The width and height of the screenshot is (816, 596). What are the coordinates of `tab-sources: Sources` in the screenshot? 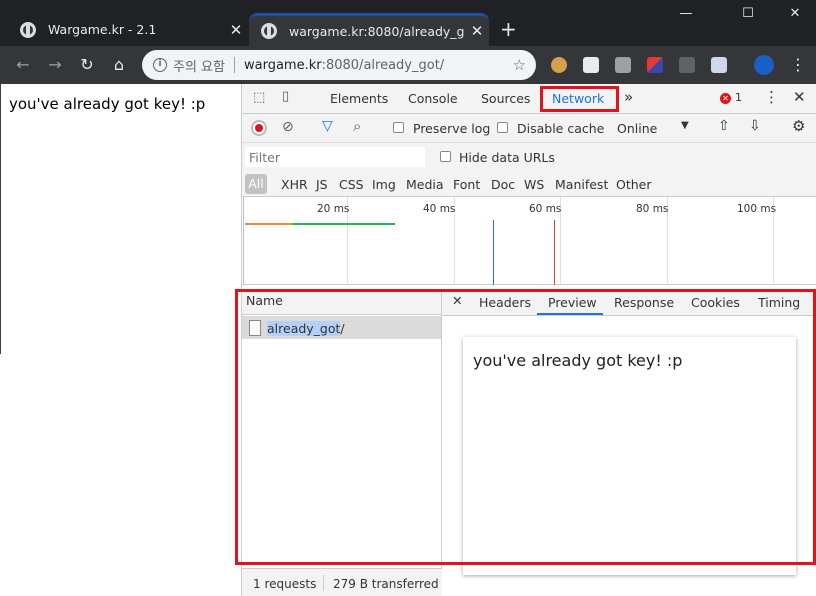 It's located at (505, 98).